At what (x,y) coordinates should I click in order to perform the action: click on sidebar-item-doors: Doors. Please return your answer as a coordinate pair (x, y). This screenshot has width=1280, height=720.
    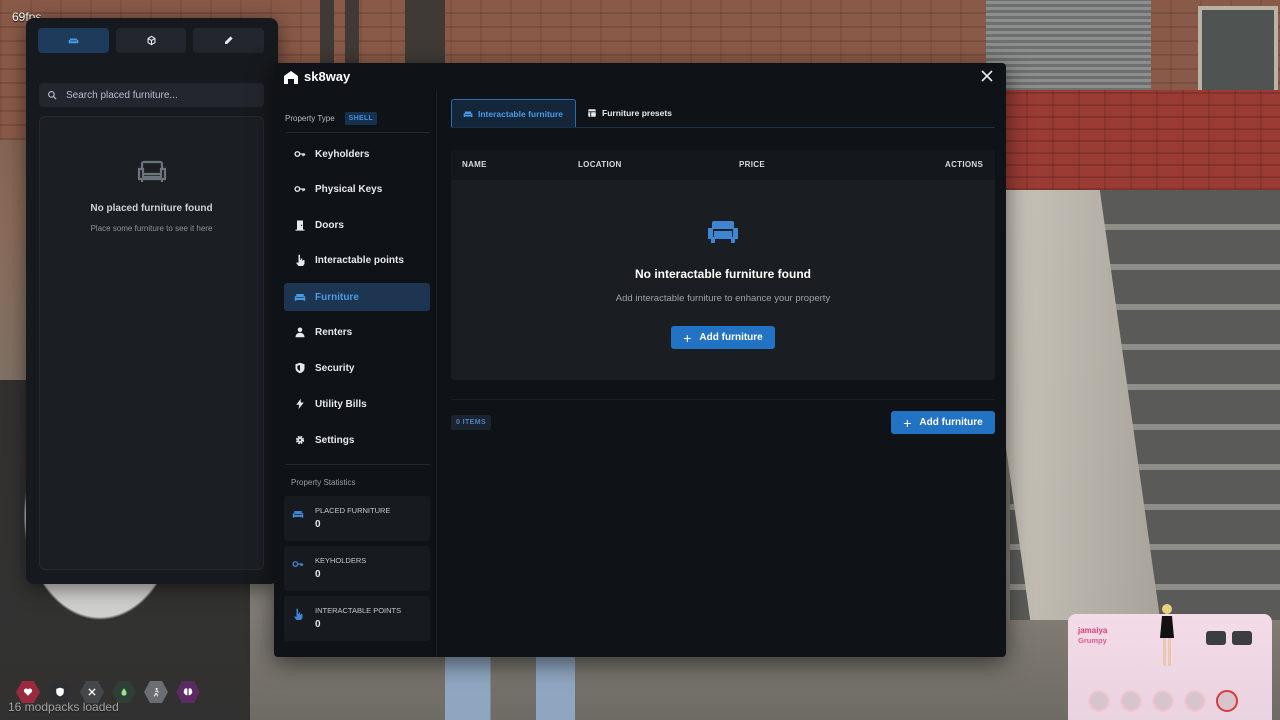
    Looking at the image, I should click on (357, 225).